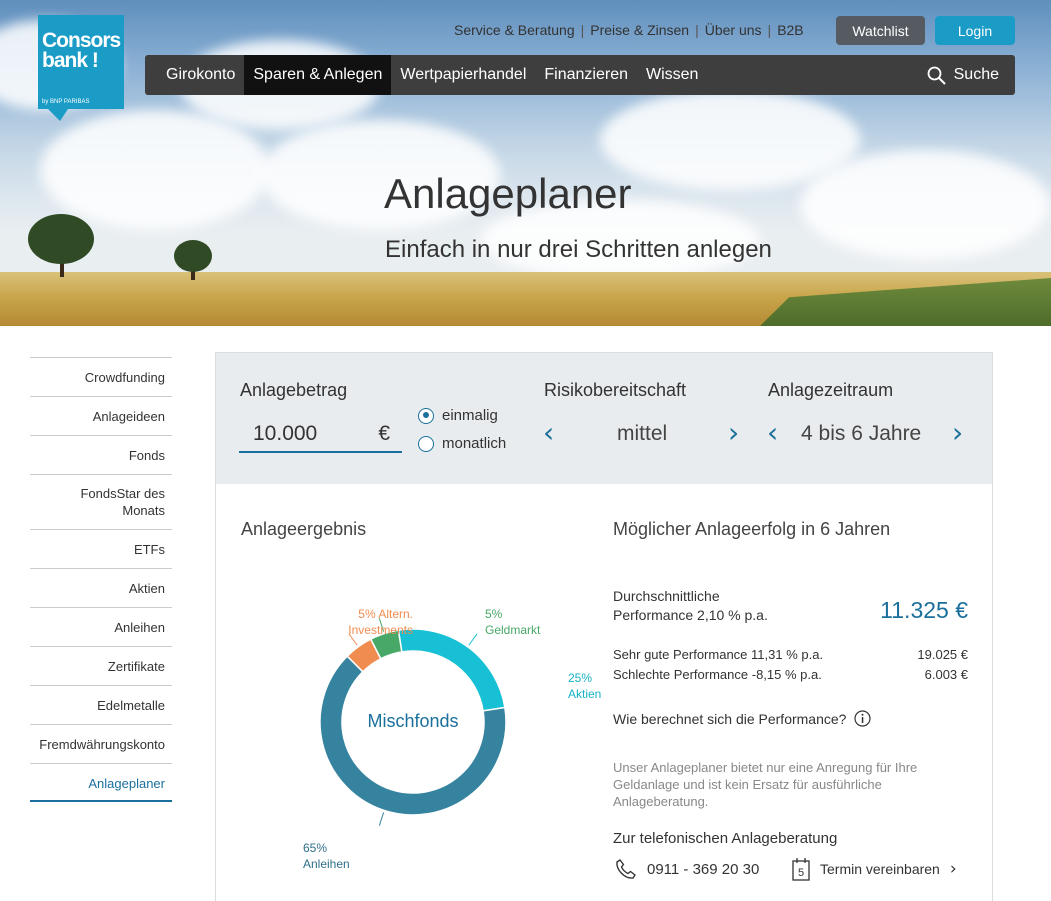  I want to click on phone-link: 0911 - 369 20 30, so click(687, 869).